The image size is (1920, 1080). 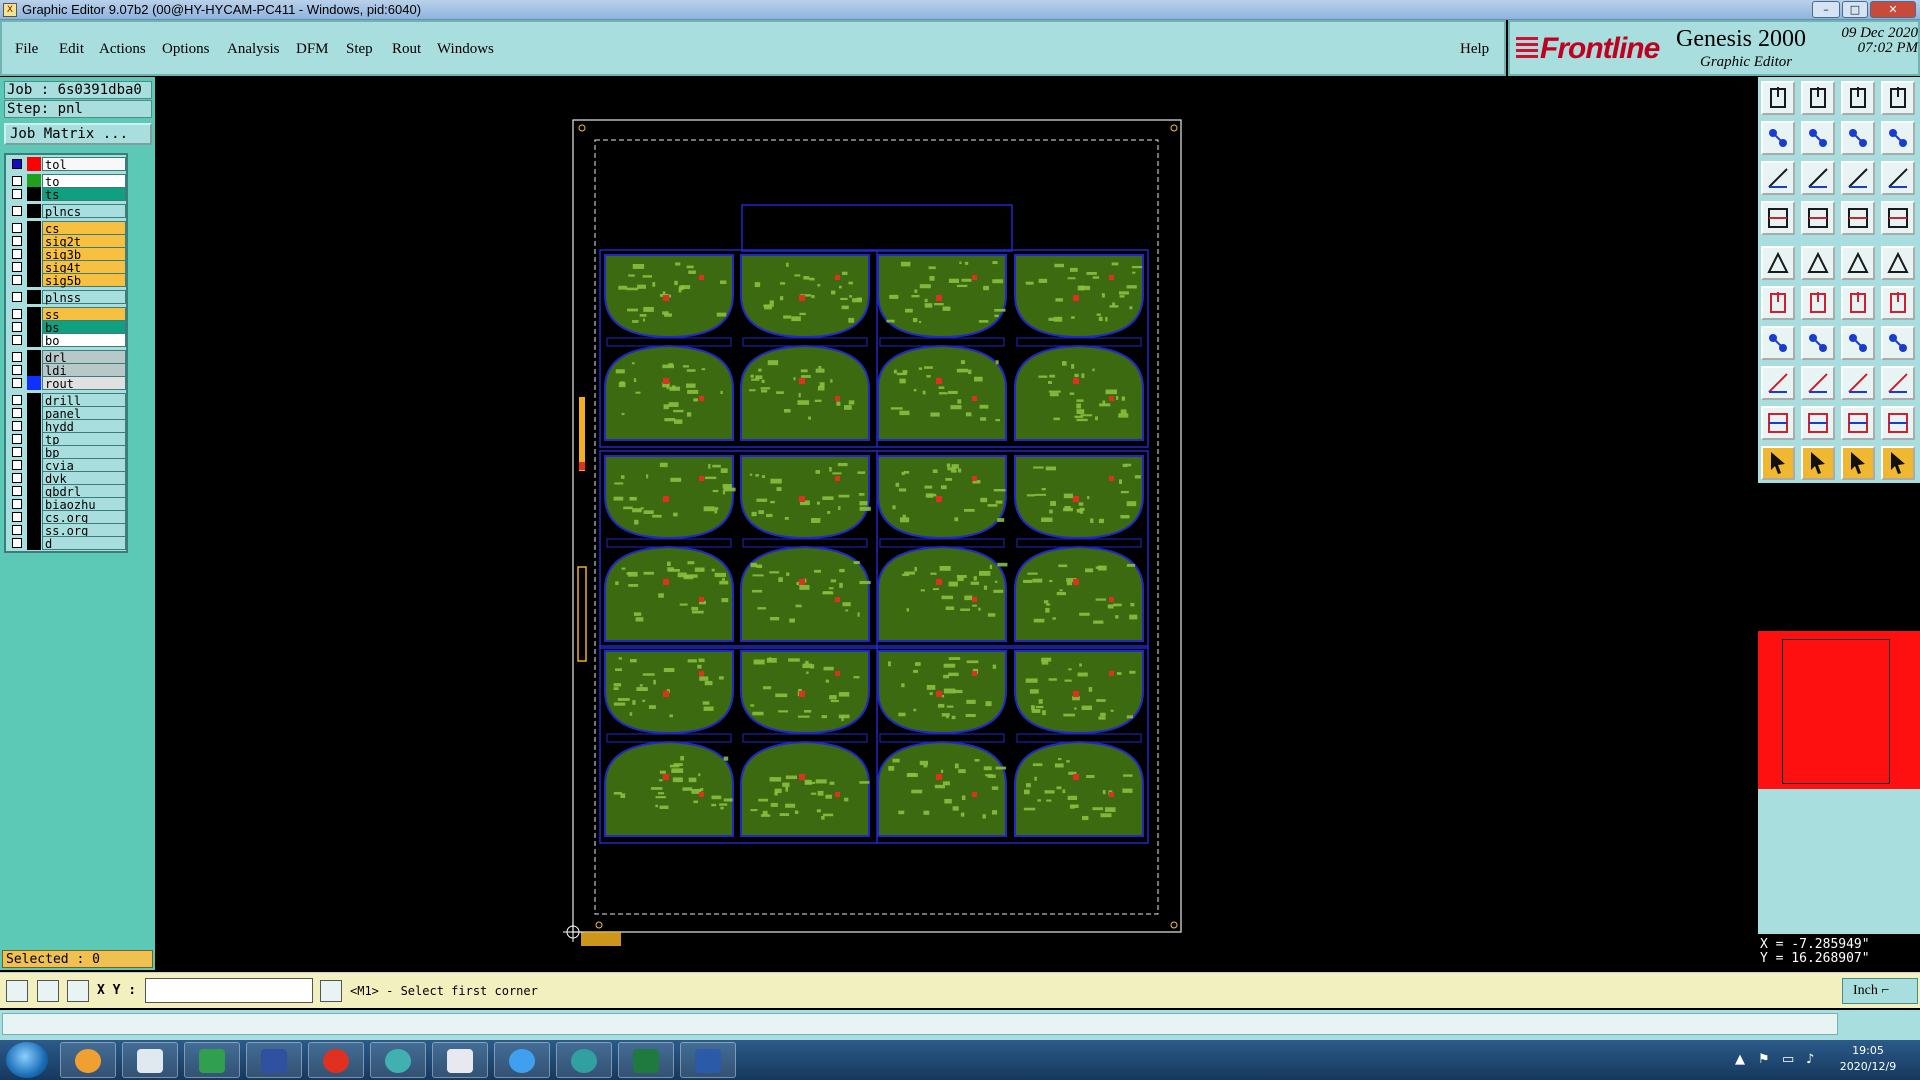 I want to click on taskbar-app-eye2-icon, so click(x=584, y=1060).